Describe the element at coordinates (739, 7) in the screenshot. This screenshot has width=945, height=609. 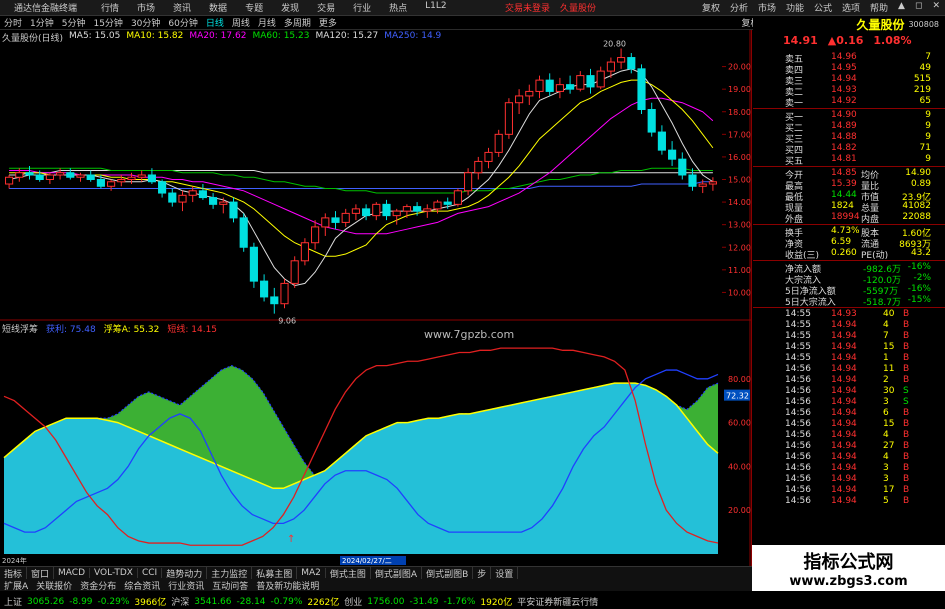
I see `window-item-1: 分析` at that location.